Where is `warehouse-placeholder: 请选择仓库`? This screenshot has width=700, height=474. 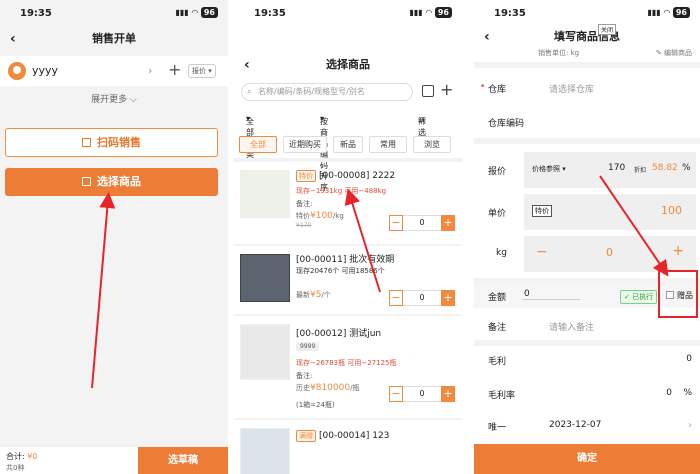 warehouse-placeholder: 请选择仓库 is located at coordinates (572, 90).